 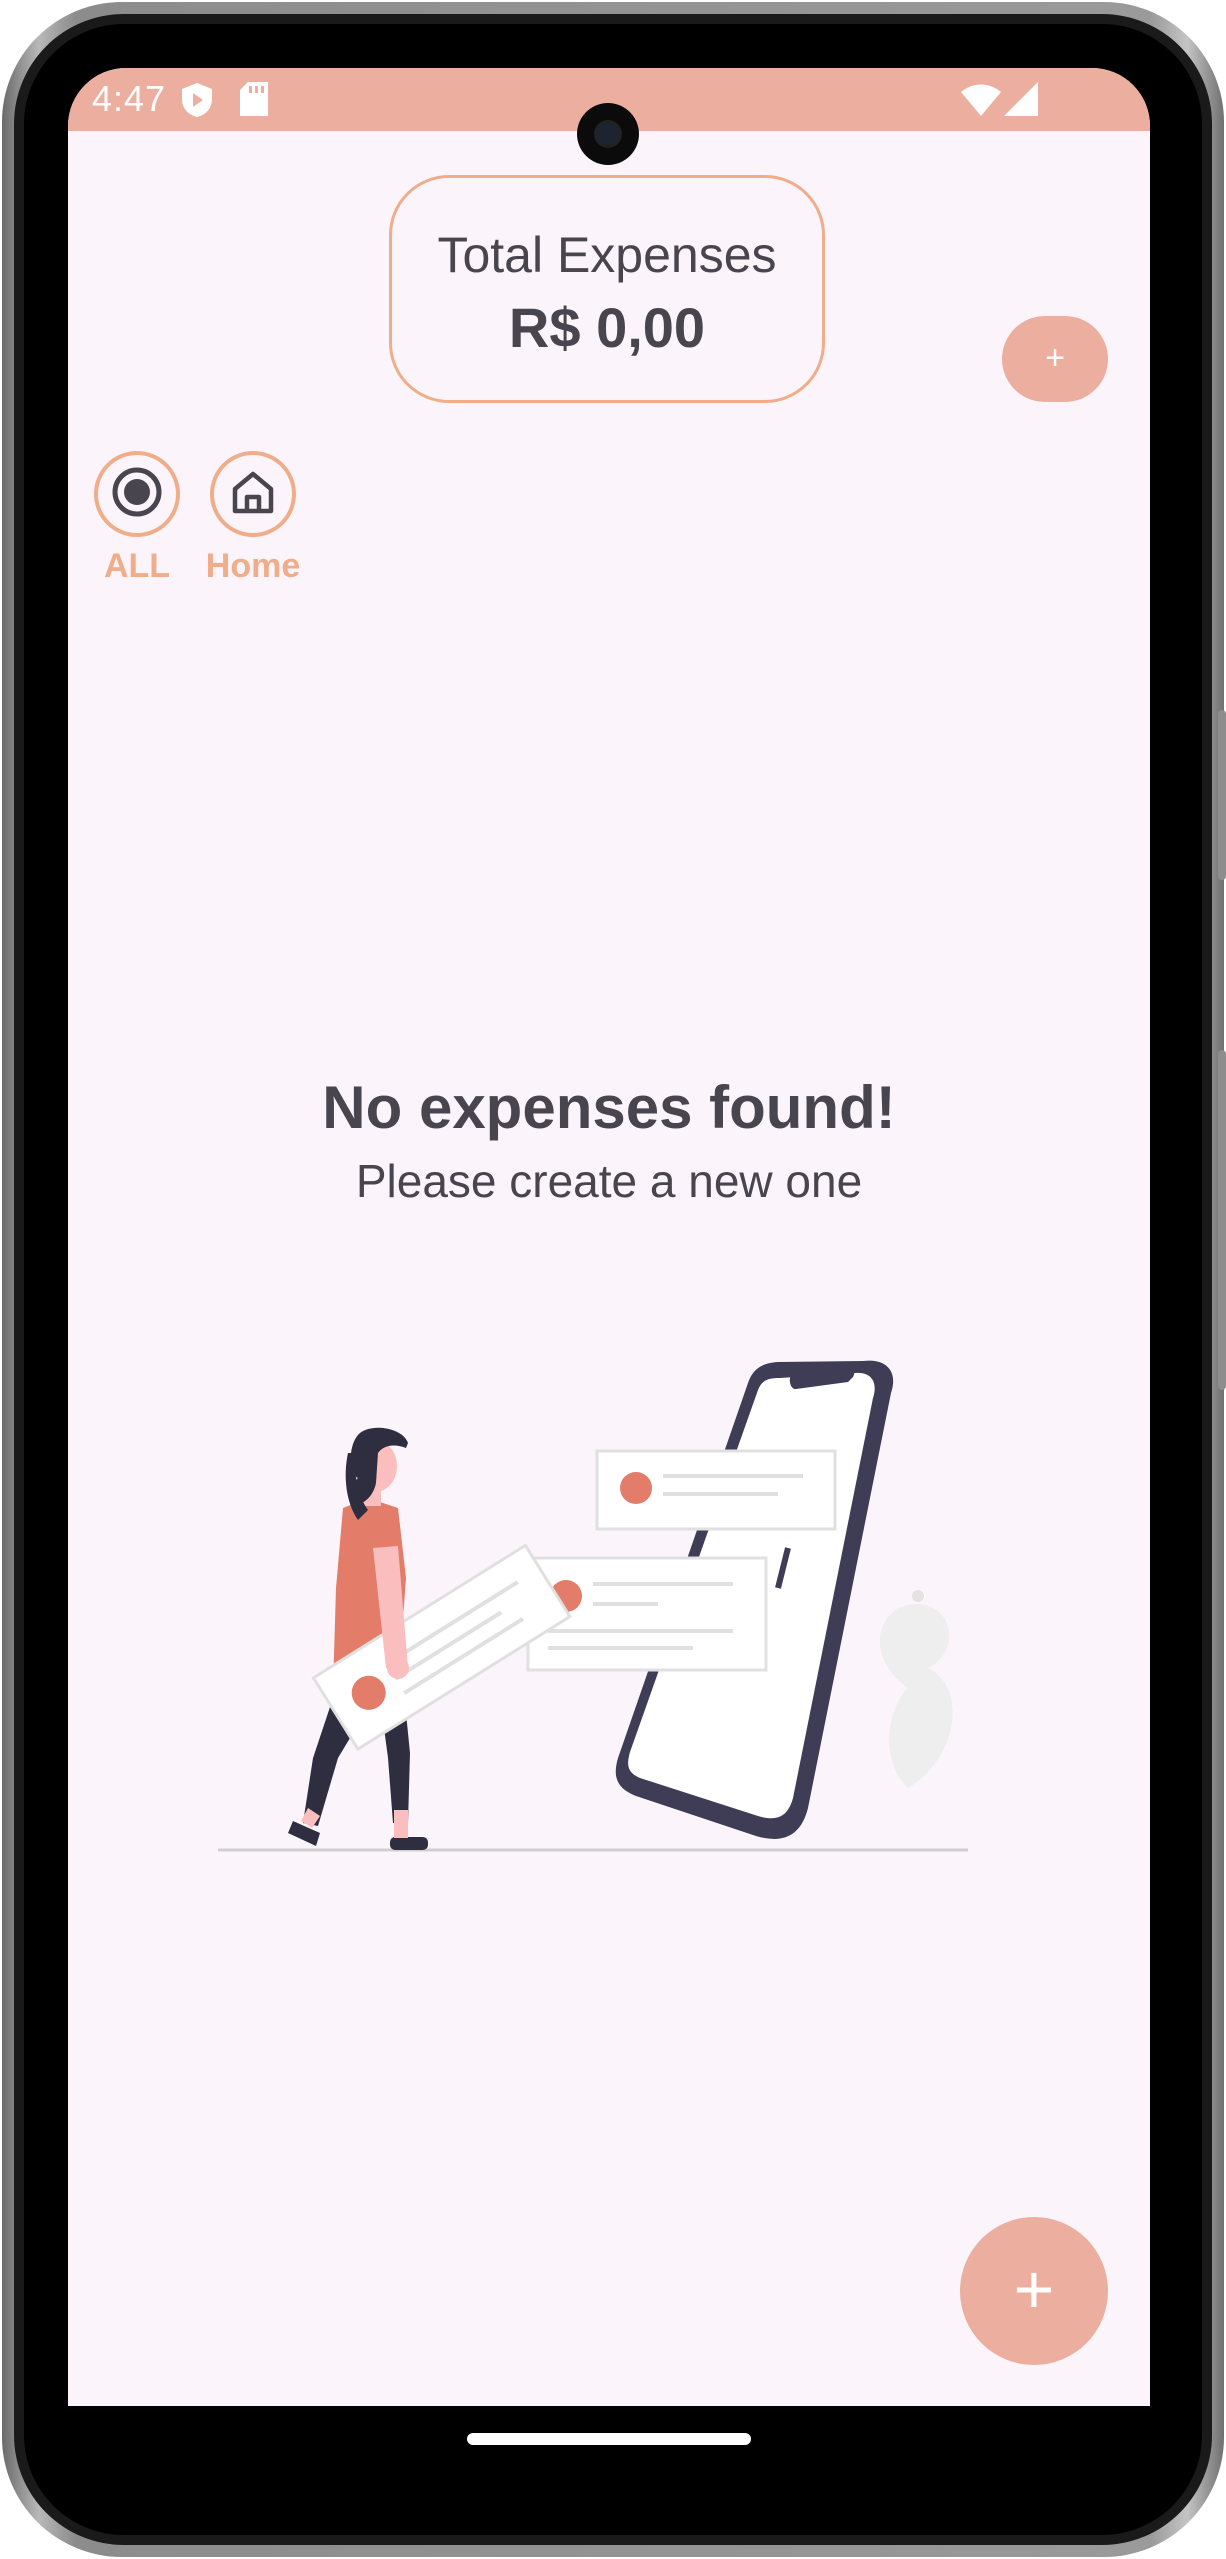 I want to click on total-expenses-title: Total Expenses, so click(x=607, y=255).